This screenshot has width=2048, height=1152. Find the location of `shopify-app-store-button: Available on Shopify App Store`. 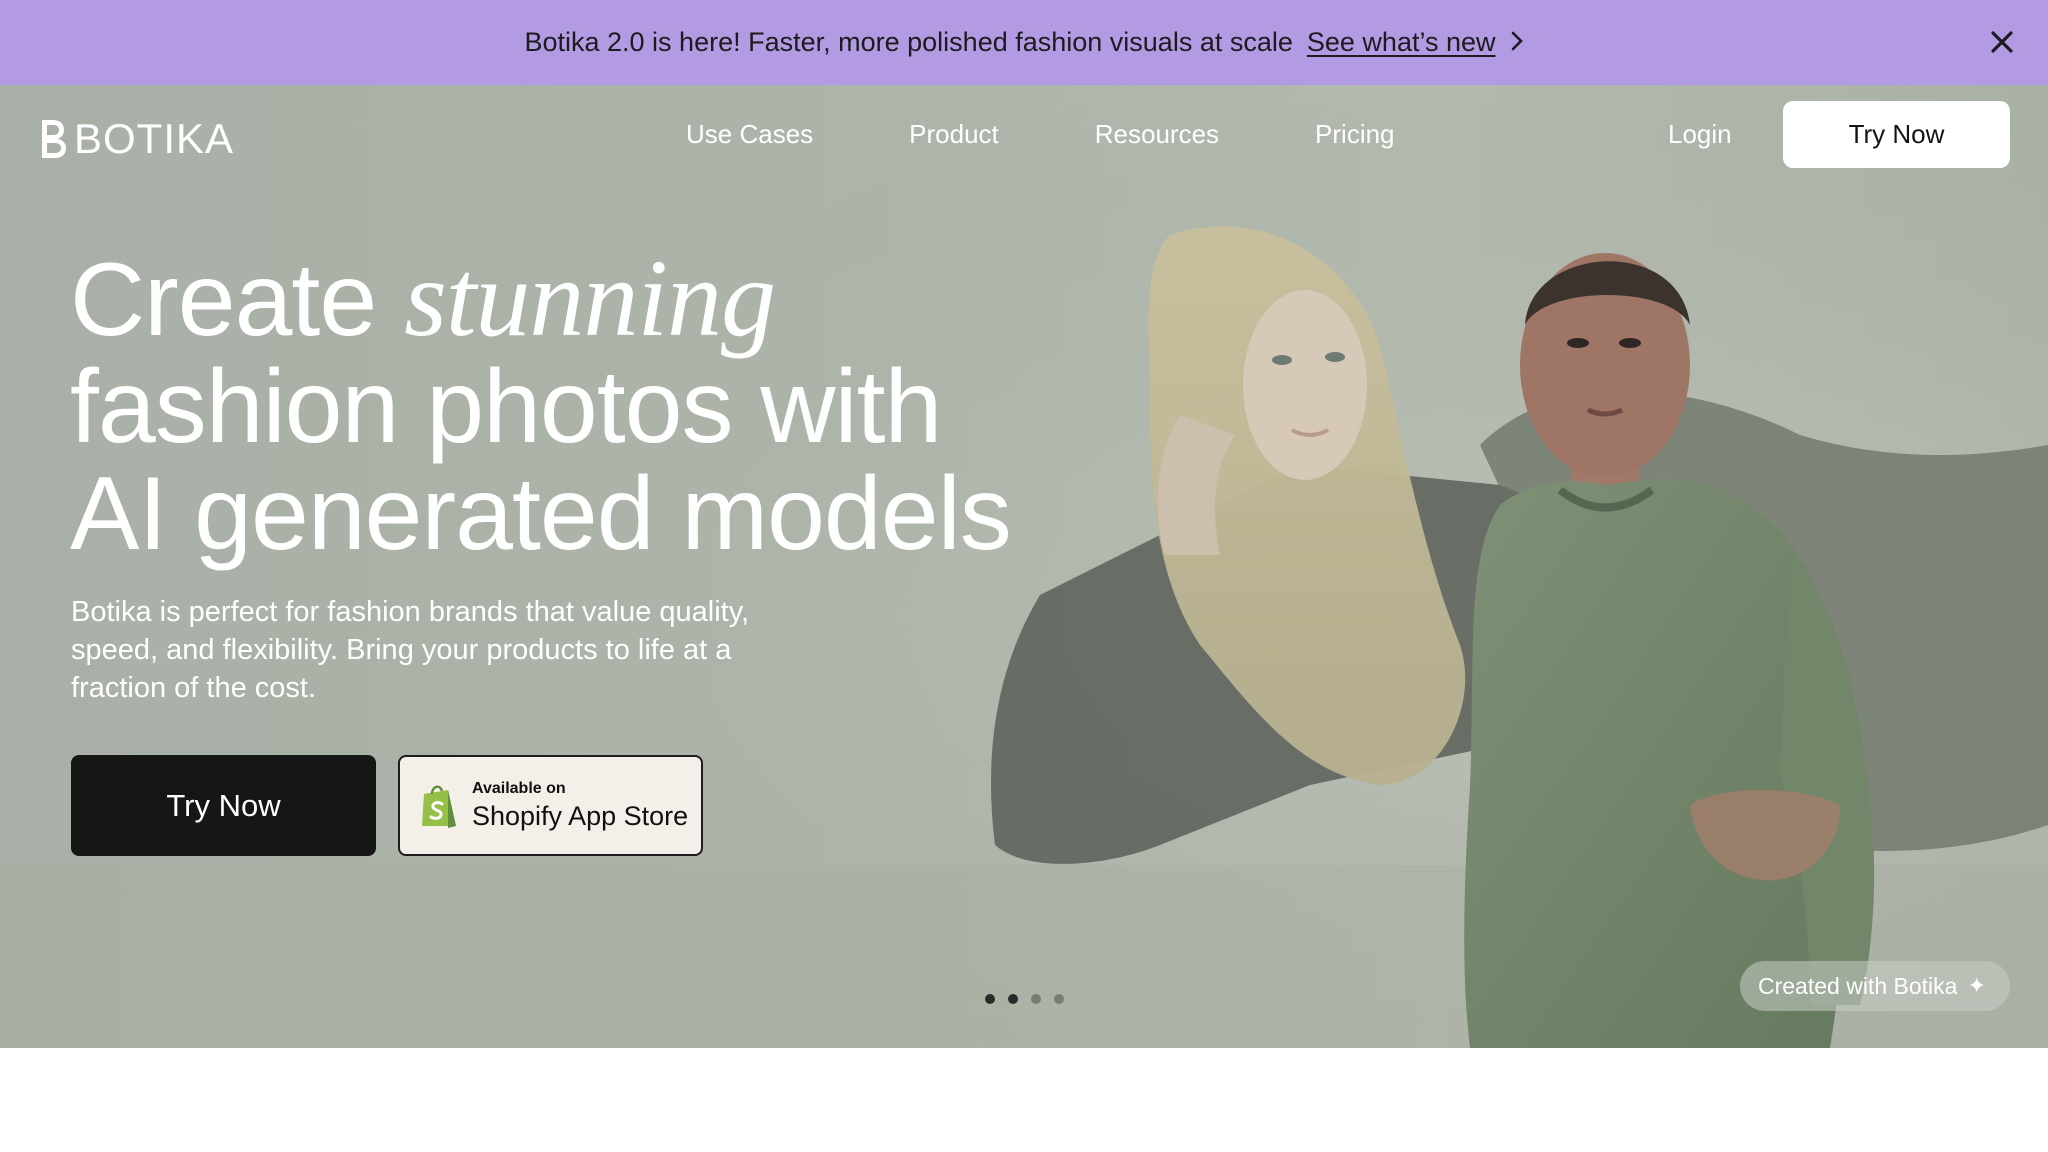

shopify-app-store-button: Available on Shopify App Store is located at coordinates (550, 805).